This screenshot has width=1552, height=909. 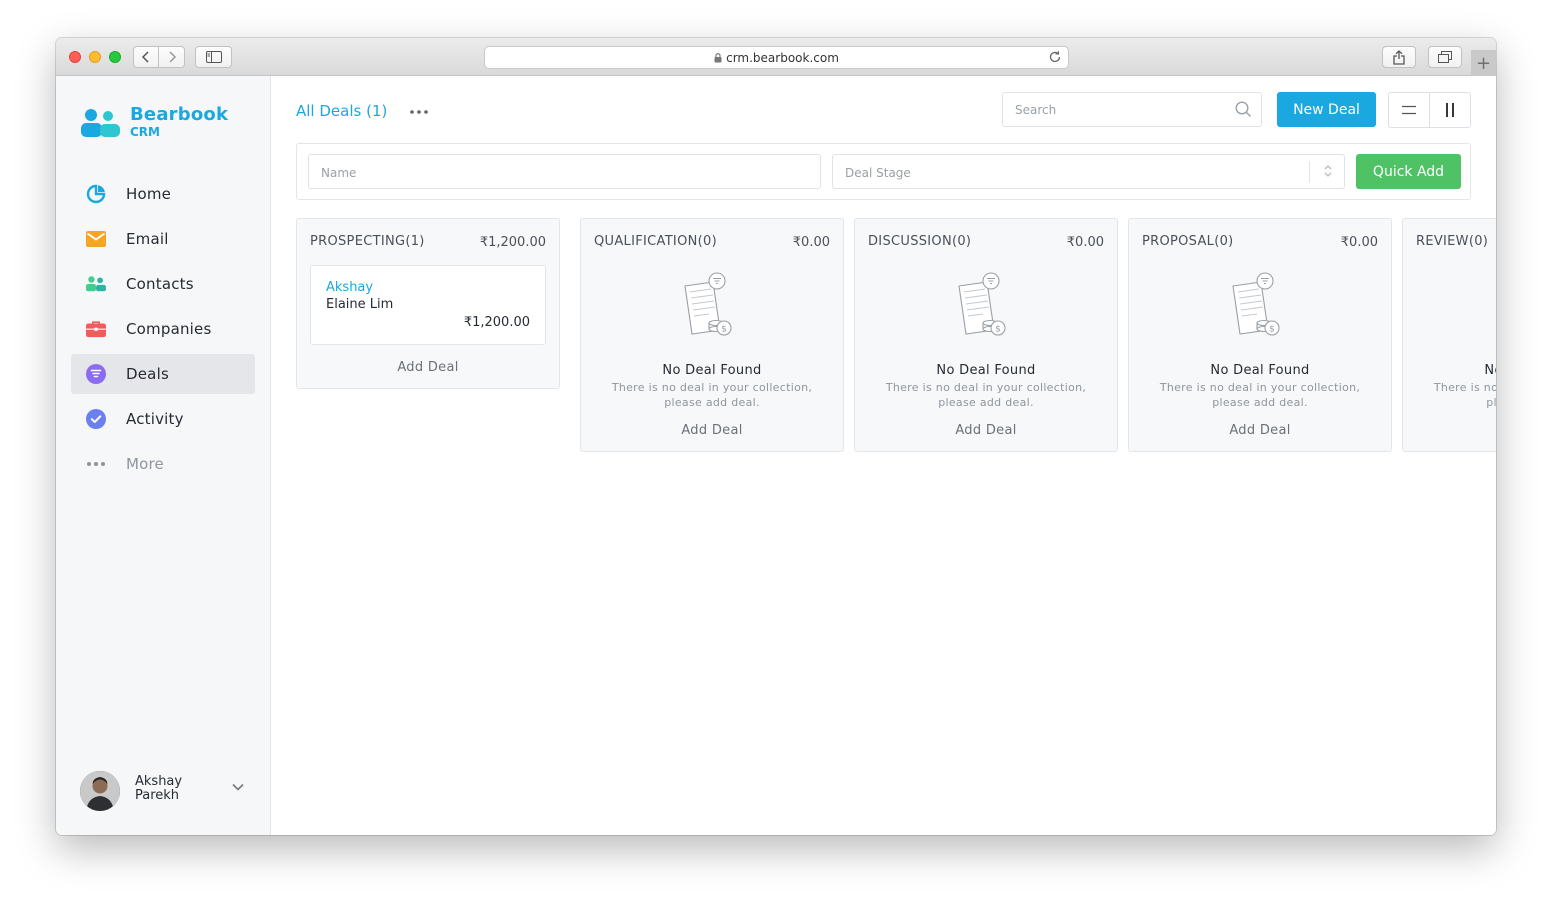 I want to click on board-view-button, so click(x=1450, y=110).